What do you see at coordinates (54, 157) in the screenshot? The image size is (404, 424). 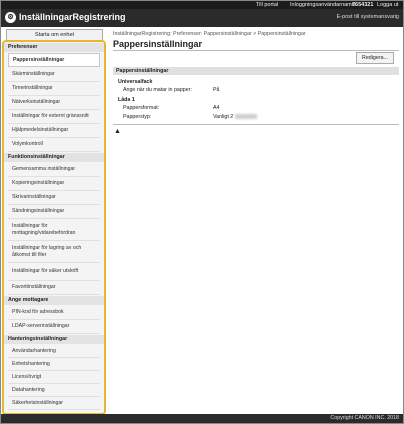 I see `sidebar-section-function-settings: Funktionsinställningar` at bounding box center [54, 157].